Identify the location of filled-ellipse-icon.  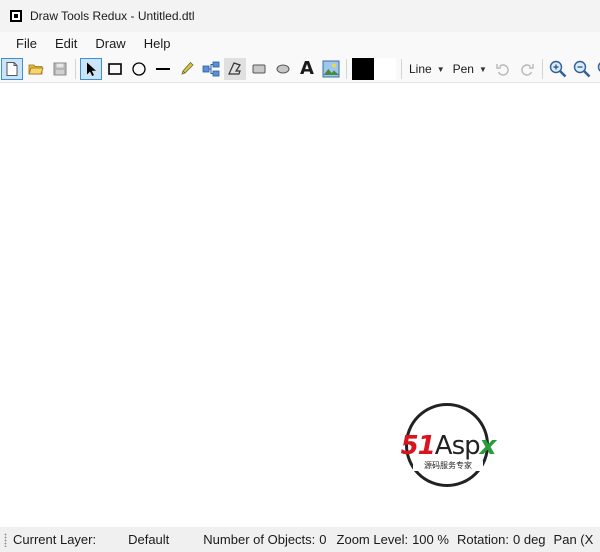
(283, 69).